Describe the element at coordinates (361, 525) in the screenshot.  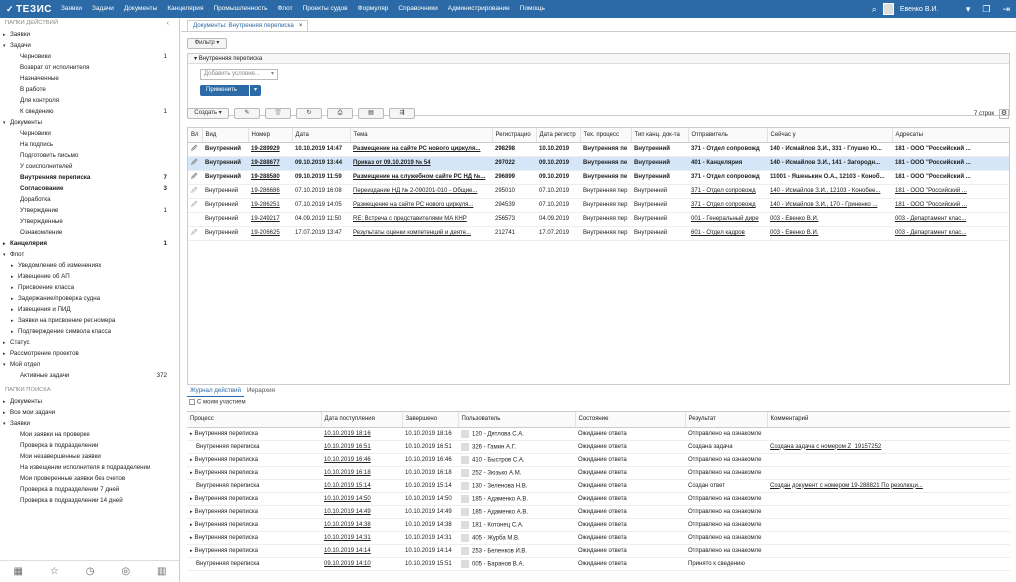
I see `cell-received: 10.10.2019 14:38` at that location.